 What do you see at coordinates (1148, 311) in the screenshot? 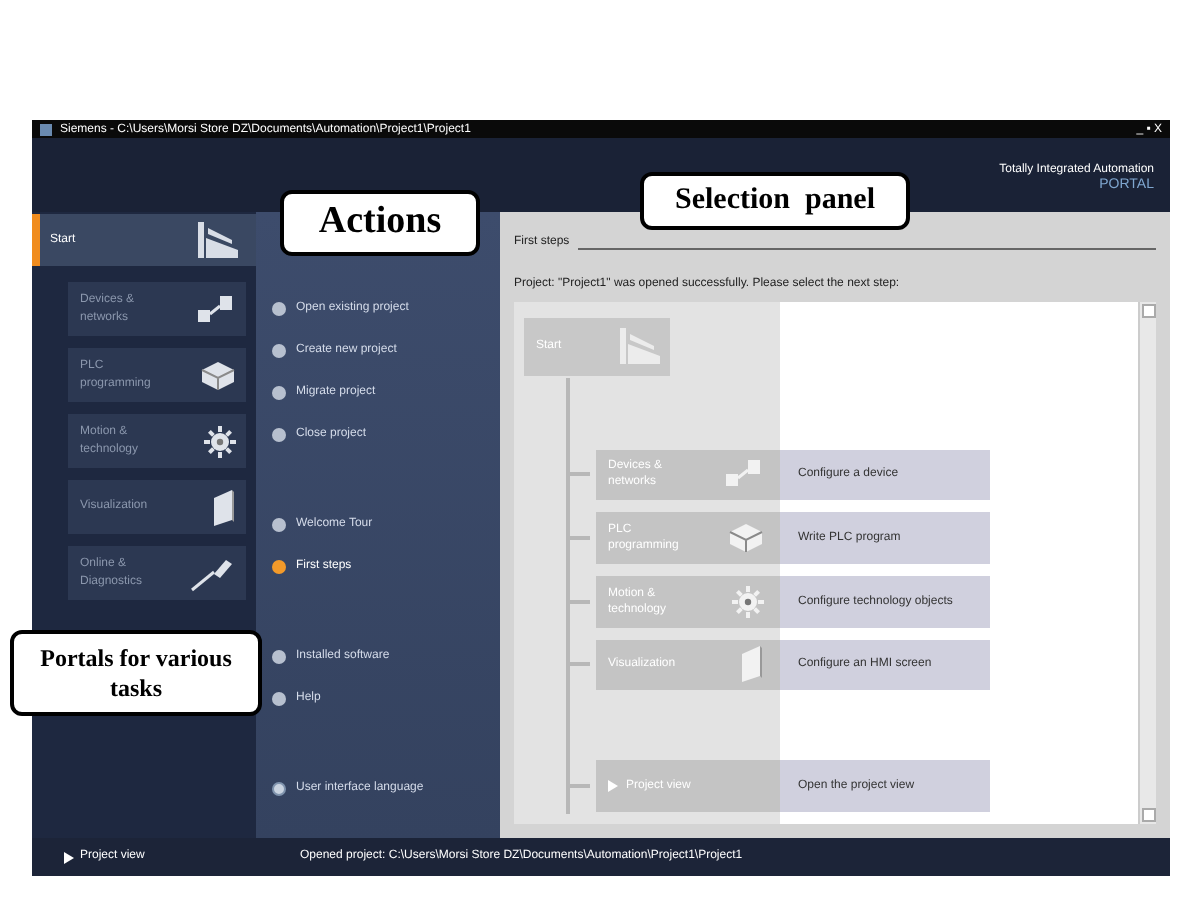
I see `scroll-up-icon` at bounding box center [1148, 311].